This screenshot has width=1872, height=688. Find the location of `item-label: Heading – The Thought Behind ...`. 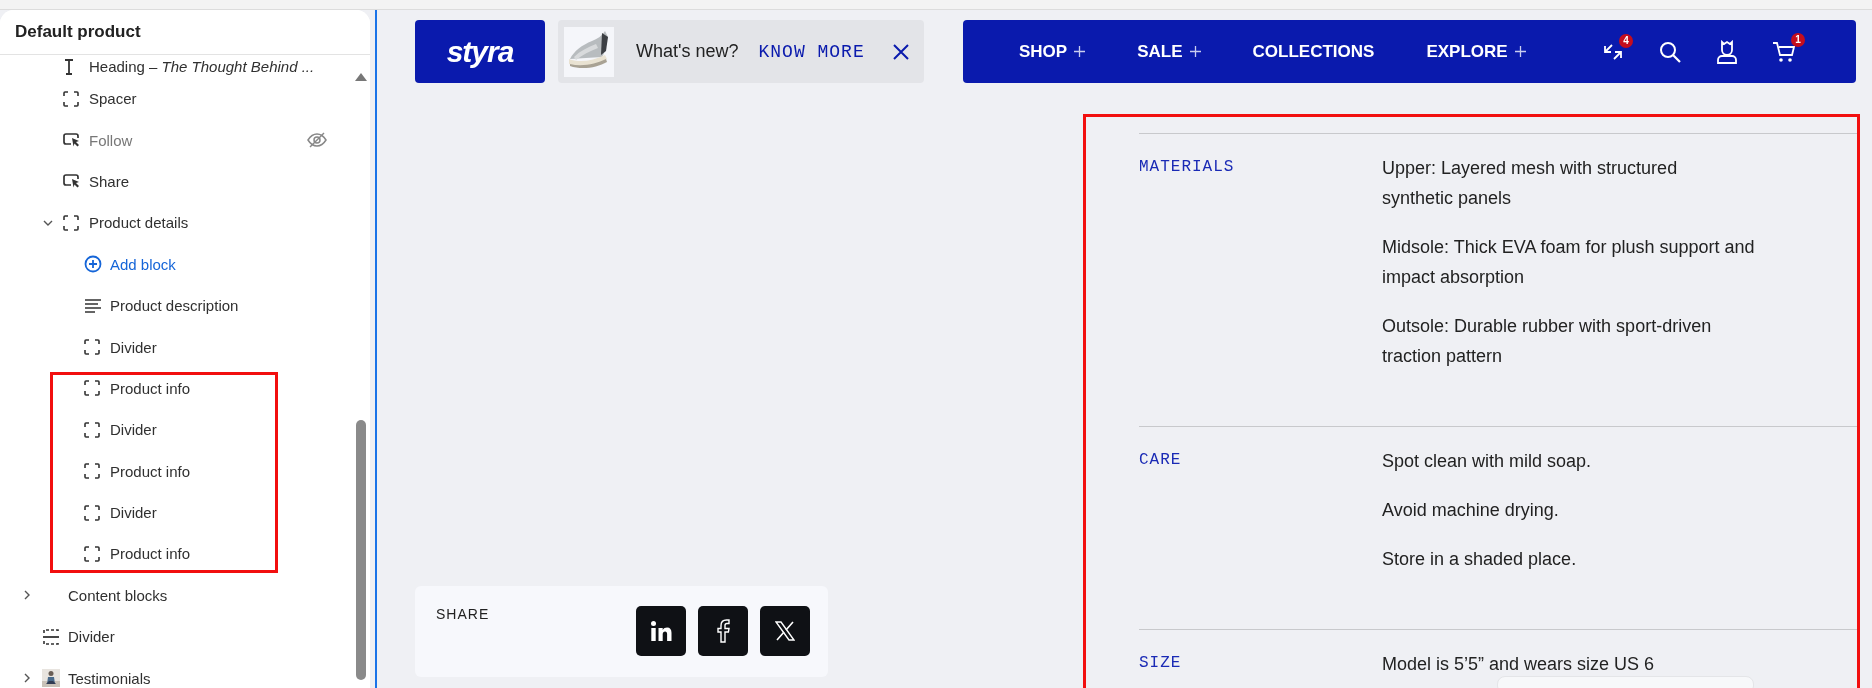

item-label: Heading – The Thought Behind ... is located at coordinates (202, 66).